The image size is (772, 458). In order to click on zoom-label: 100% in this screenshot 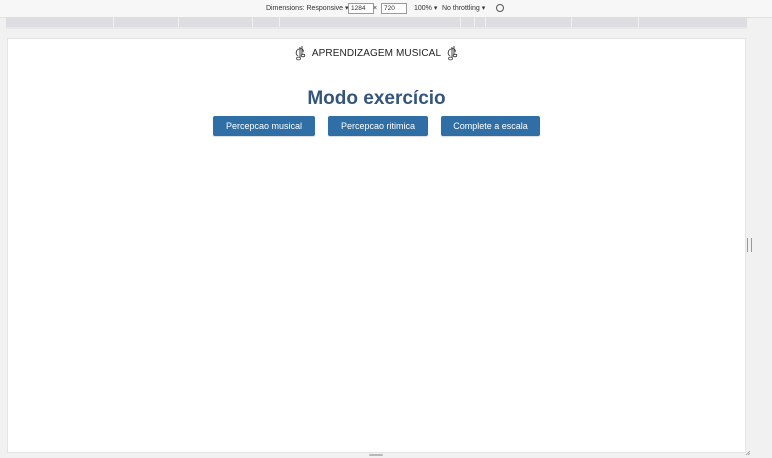, I will do `click(423, 8)`.